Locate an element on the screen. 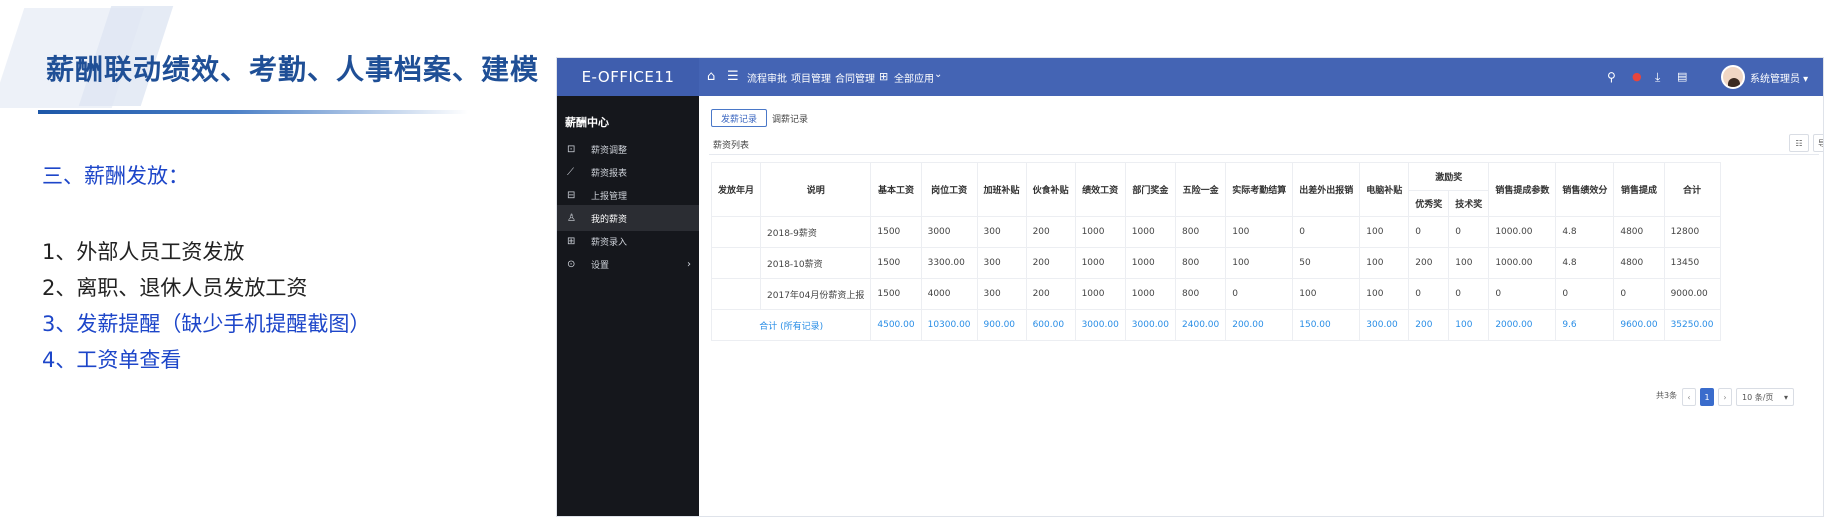 The height and width of the screenshot is (528, 1836). export-button: 导出 is located at coordinates (1818, 143).